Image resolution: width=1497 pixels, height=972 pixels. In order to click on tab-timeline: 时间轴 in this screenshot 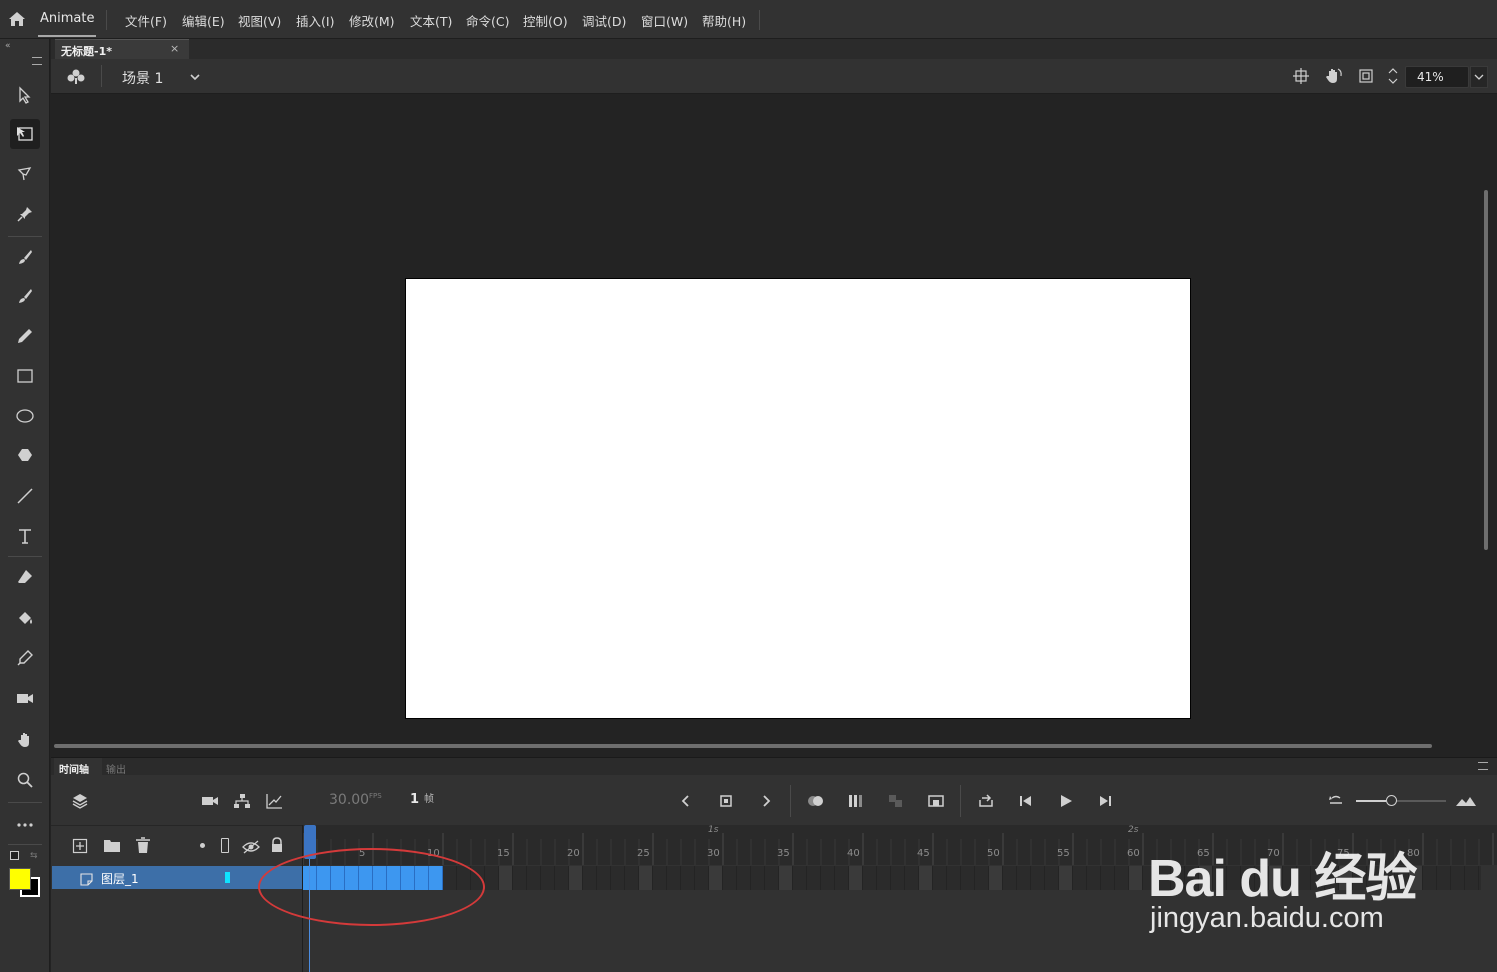, I will do `click(74, 768)`.